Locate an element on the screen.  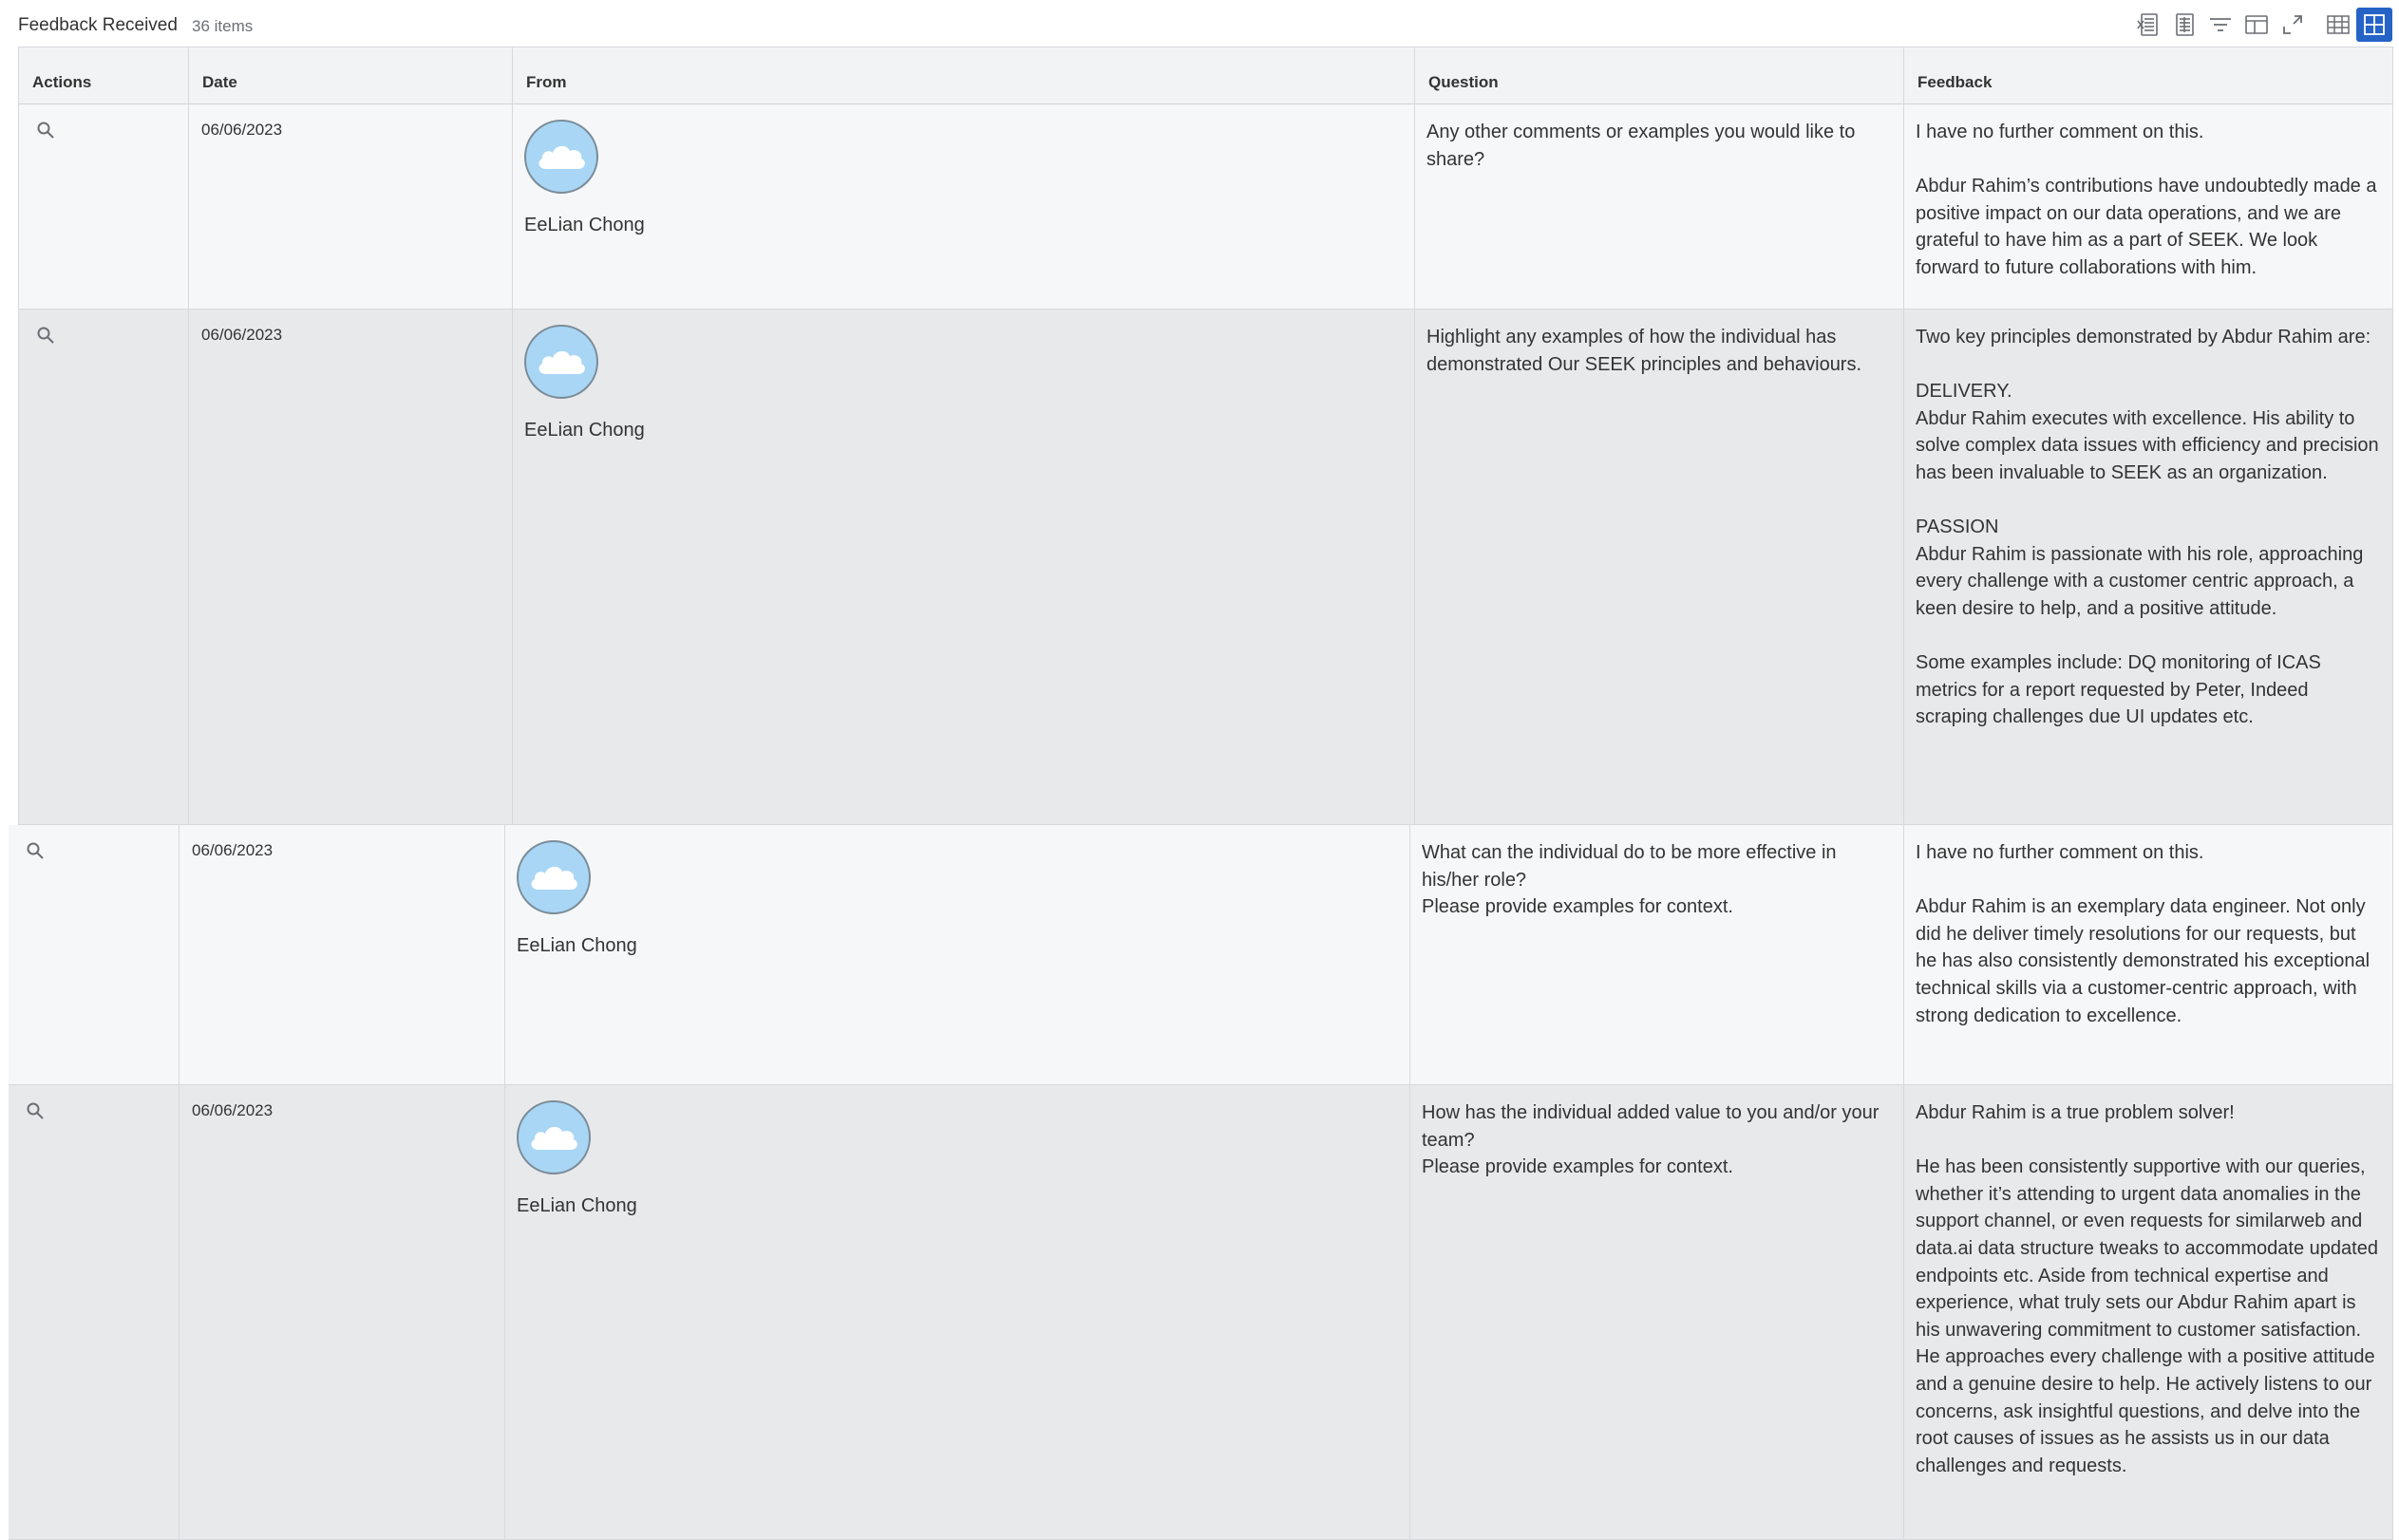
column-layout-icon is located at coordinates (2256, 25).